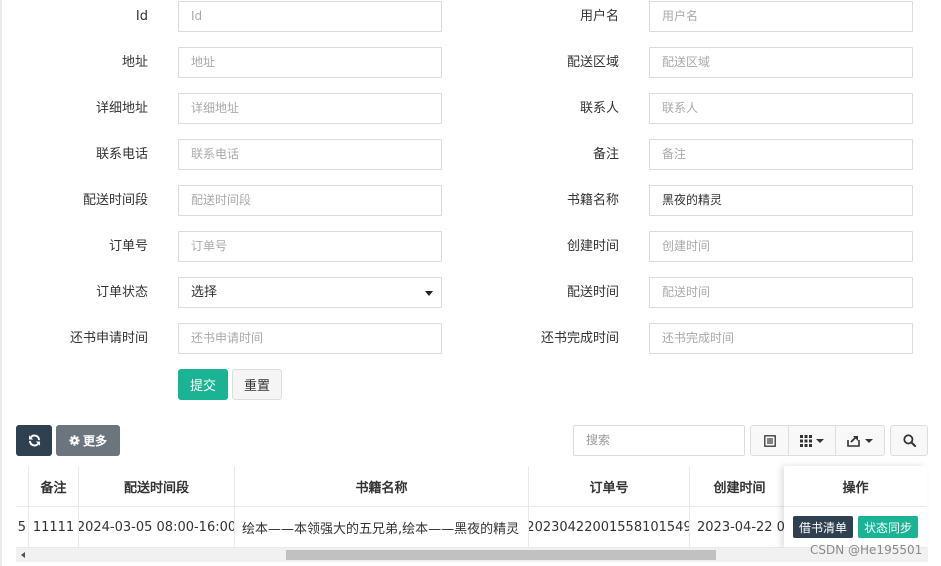 The width and height of the screenshot is (941, 566). What do you see at coordinates (592, 200) in the screenshot?
I see `book-name-label: 书籍名称` at bounding box center [592, 200].